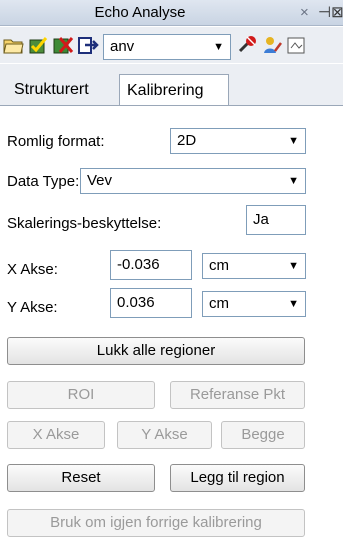 Image resolution: width=343 pixels, height=540 pixels. Describe the element at coordinates (219, 303) in the screenshot. I see `y-akse-unit-value: cm` at that location.